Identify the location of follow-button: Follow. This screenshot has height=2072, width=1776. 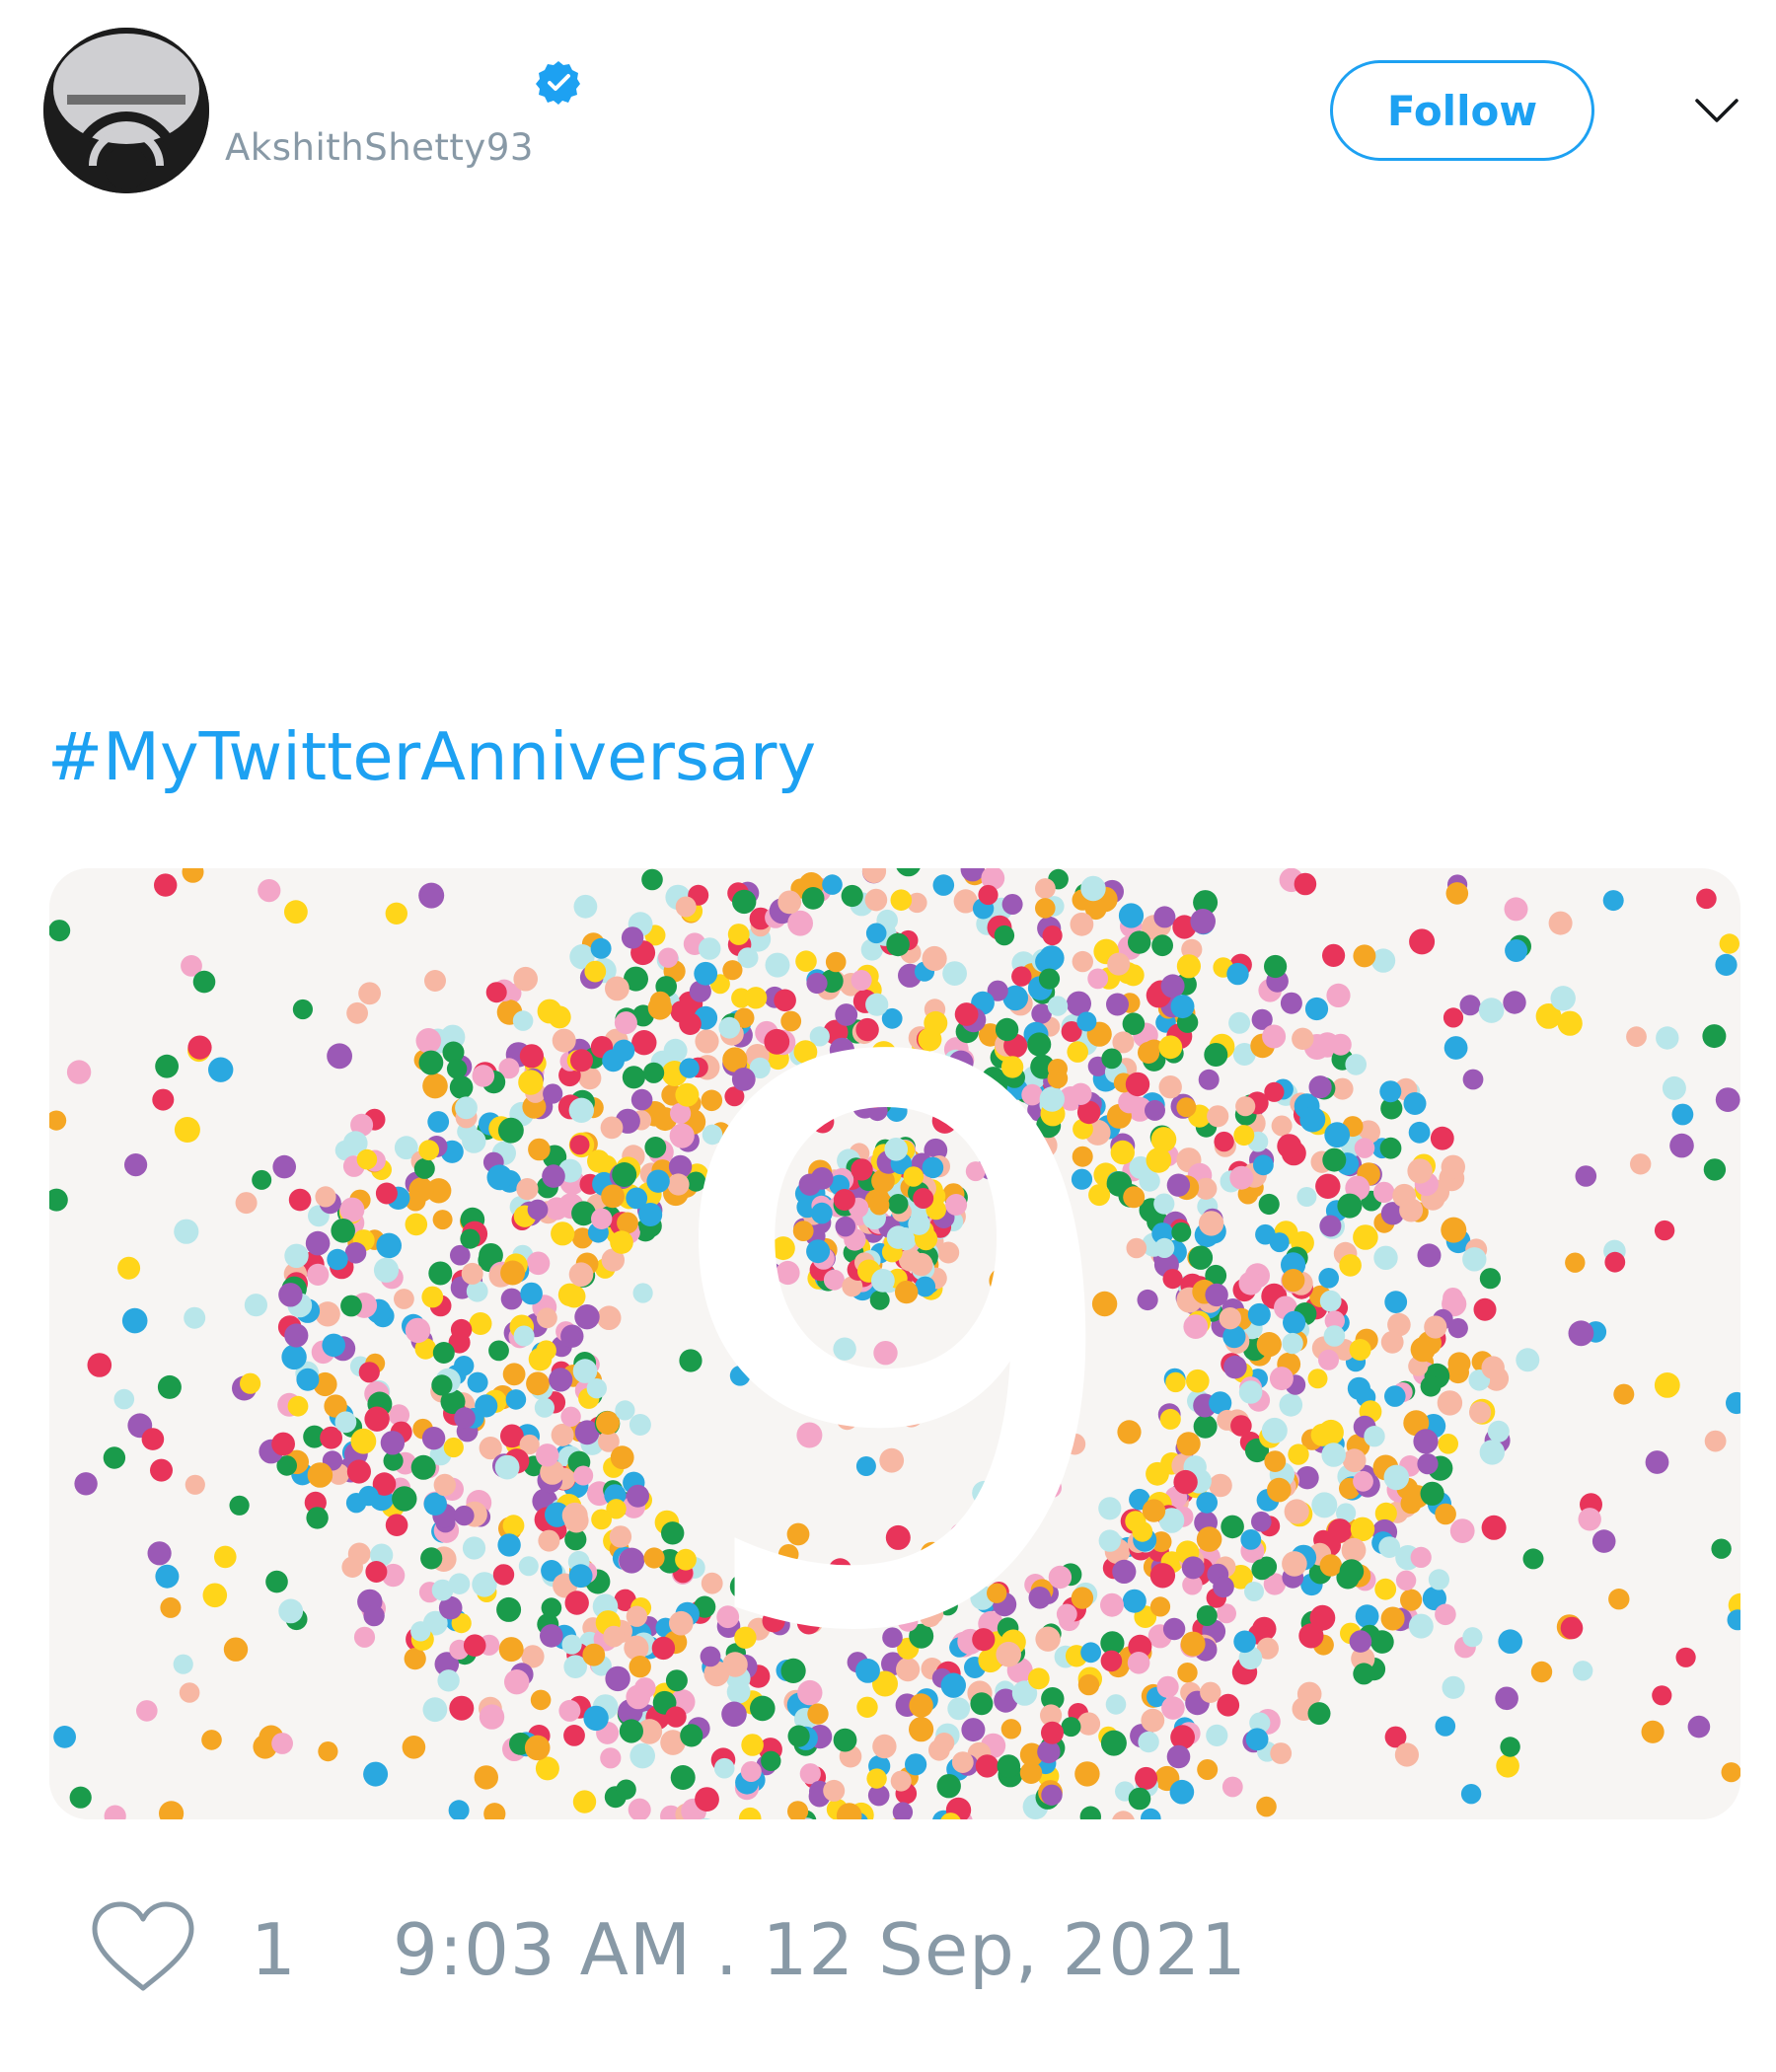
(1462, 111).